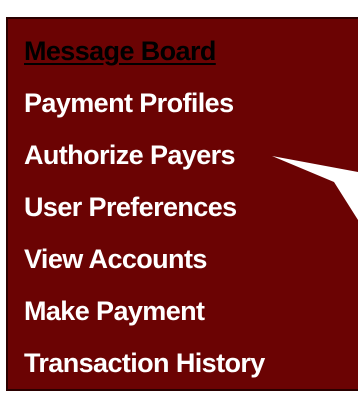 The height and width of the screenshot is (399, 358). What do you see at coordinates (144, 319) in the screenshot?
I see `menu-item-make-payment: Make Payment` at bounding box center [144, 319].